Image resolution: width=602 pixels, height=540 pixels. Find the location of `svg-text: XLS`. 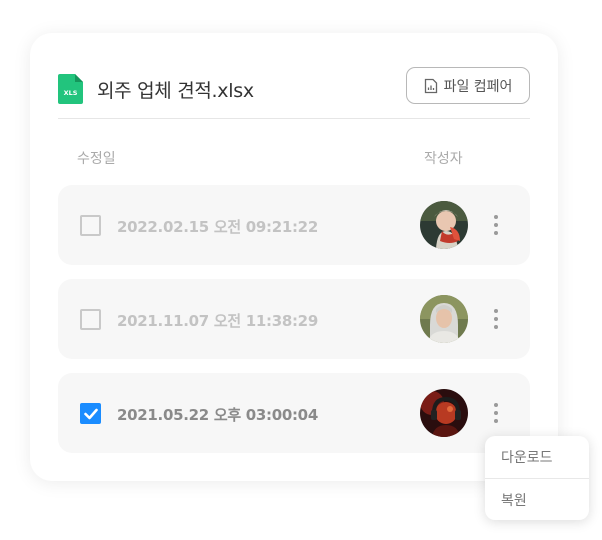

svg-text: XLS is located at coordinates (71, 93).